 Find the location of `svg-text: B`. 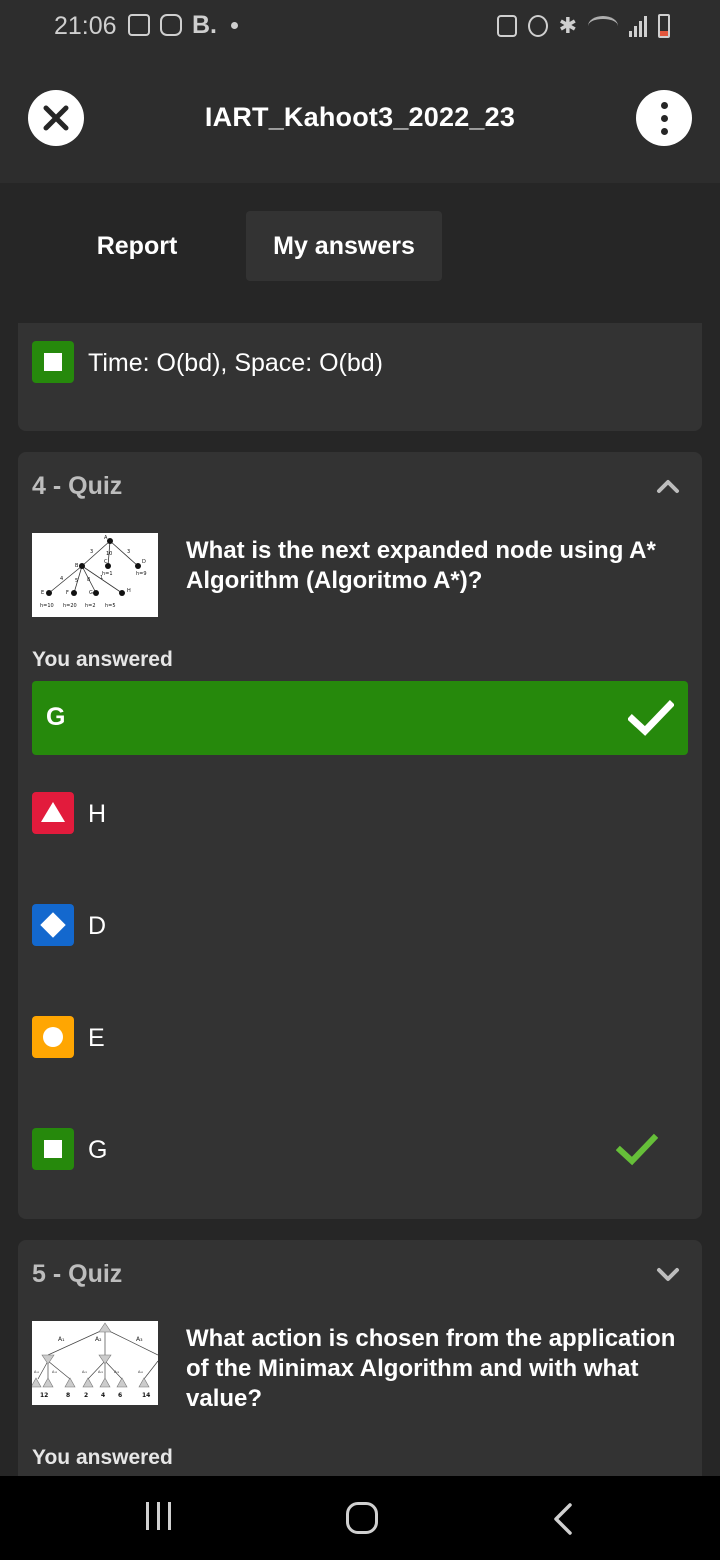

svg-text: B is located at coordinates (77, 566).